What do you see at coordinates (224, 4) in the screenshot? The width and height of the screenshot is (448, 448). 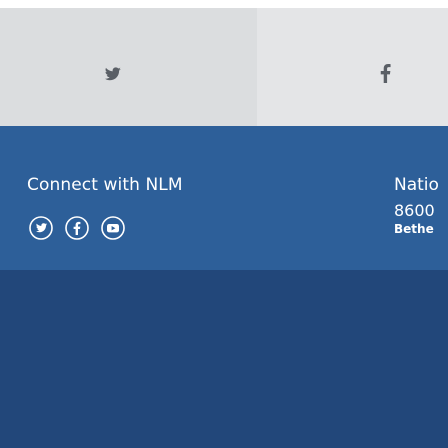 I see `page-top-band` at bounding box center [224, 4].